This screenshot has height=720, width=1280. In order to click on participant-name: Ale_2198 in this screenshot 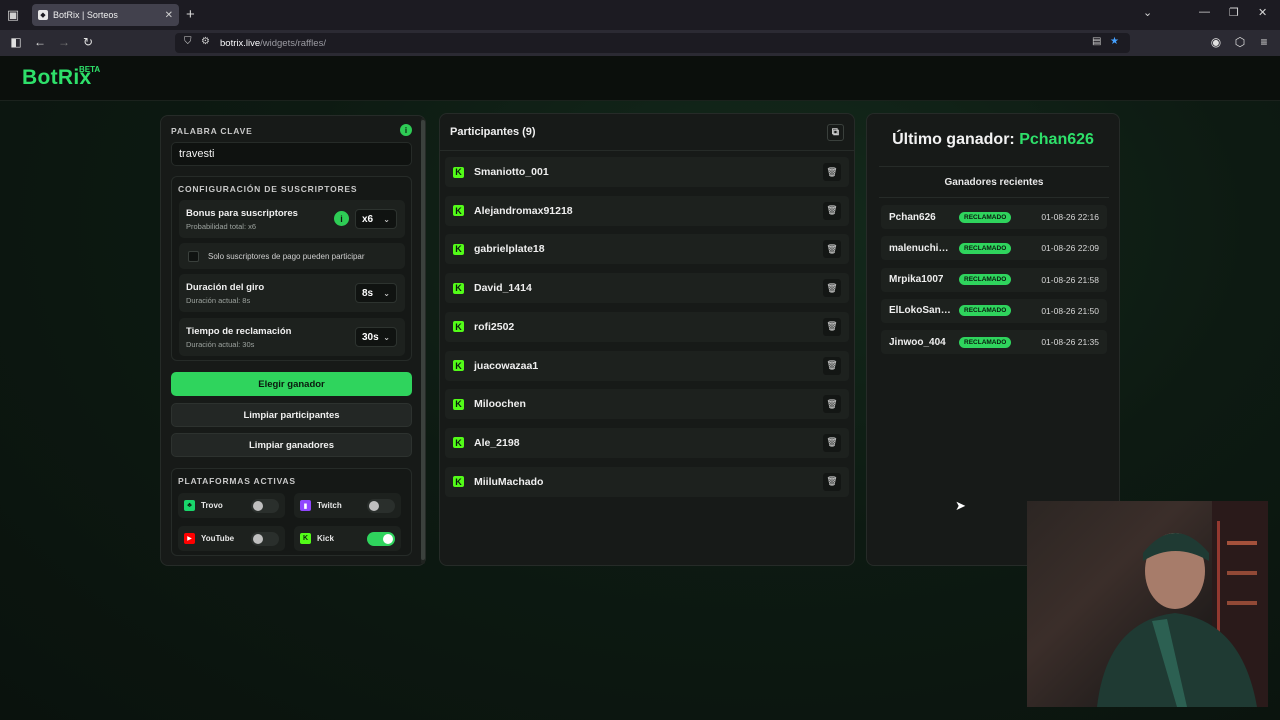, I will do `click(497, 442)`.